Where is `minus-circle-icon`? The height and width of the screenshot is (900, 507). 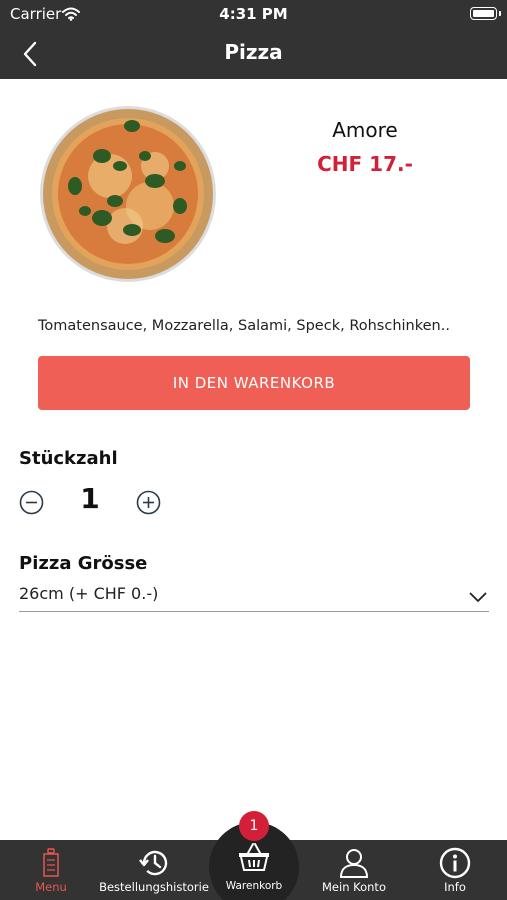 minus-circle-icon is located at coordinates (31, 502).